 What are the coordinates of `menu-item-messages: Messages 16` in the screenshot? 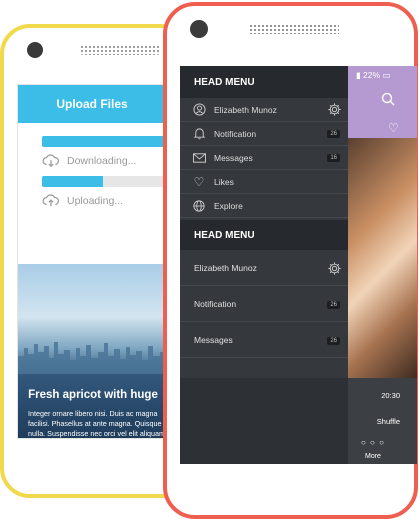 It's located at (264, 158).